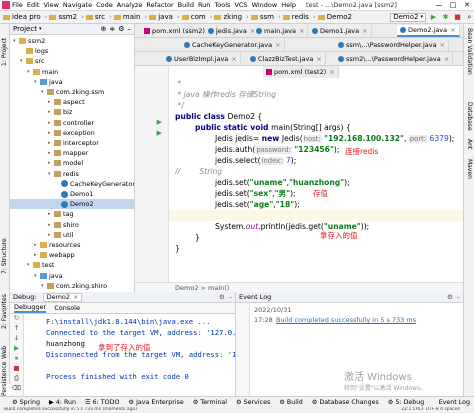  I want to click on minimize-icon: —, so click(439, 5).